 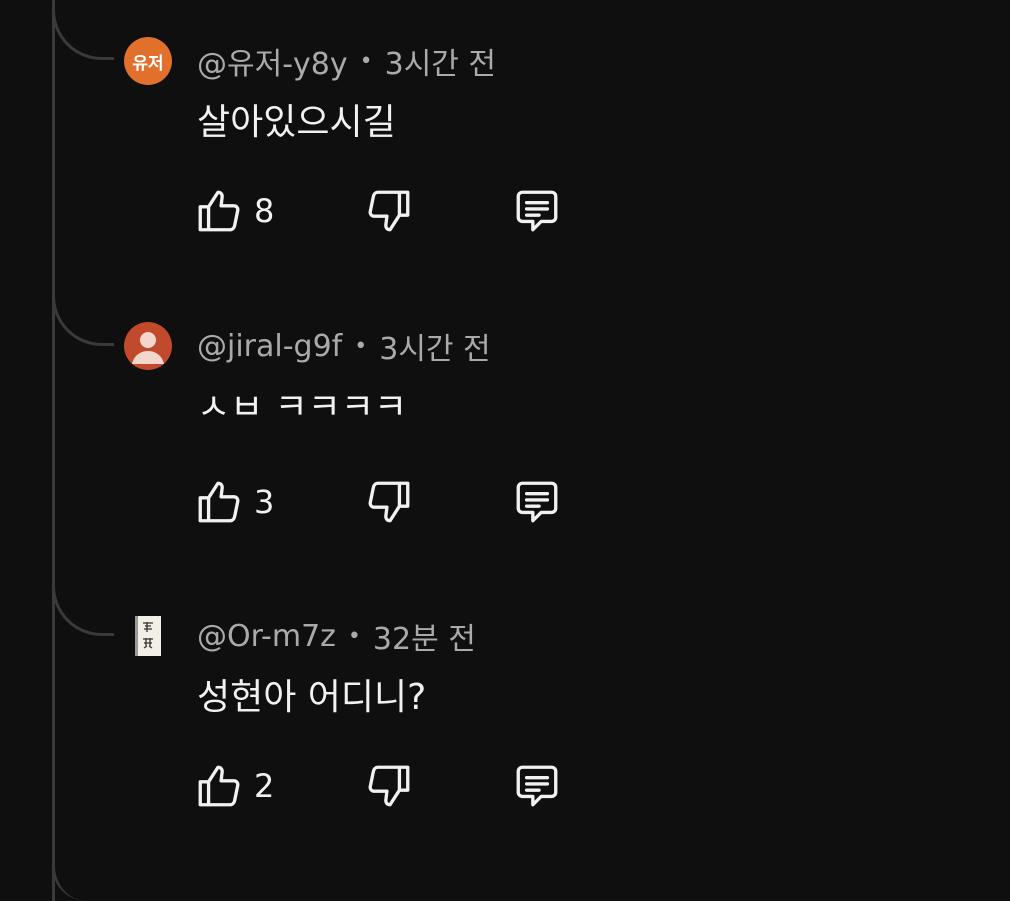 I want to click on author-handle: @Or-m7z, so click(x=266, y=636).